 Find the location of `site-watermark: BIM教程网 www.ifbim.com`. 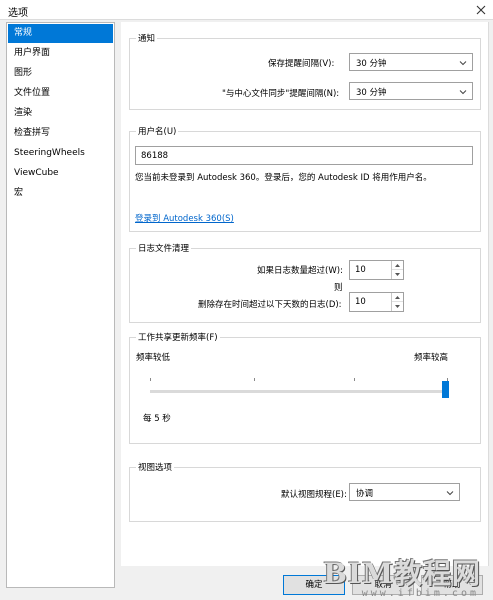

site-watermark: BIM教程网 www.ifbim.com is located at coordinates (406, 576).